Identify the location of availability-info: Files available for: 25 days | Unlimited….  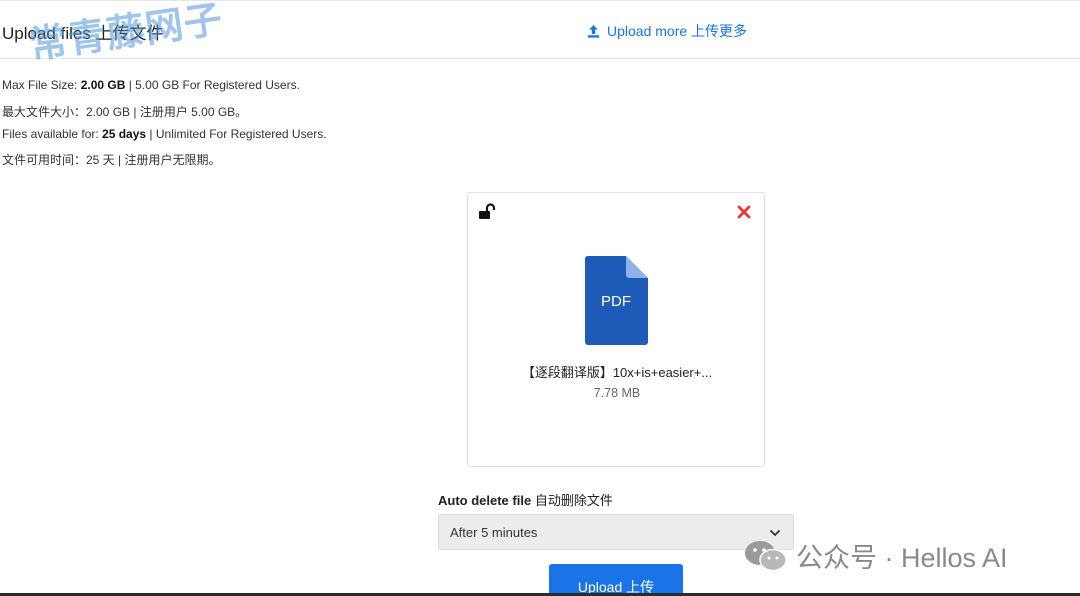
(164, 134).